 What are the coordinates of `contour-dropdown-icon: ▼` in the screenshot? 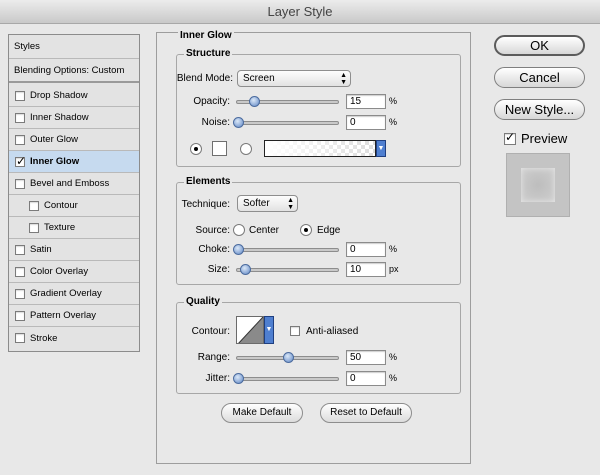 It's located at (269, 330).